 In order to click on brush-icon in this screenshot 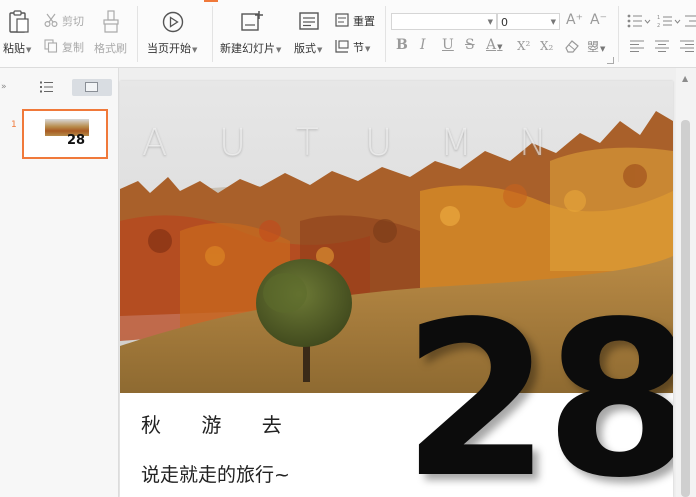, I will do `click(111, 21)`.